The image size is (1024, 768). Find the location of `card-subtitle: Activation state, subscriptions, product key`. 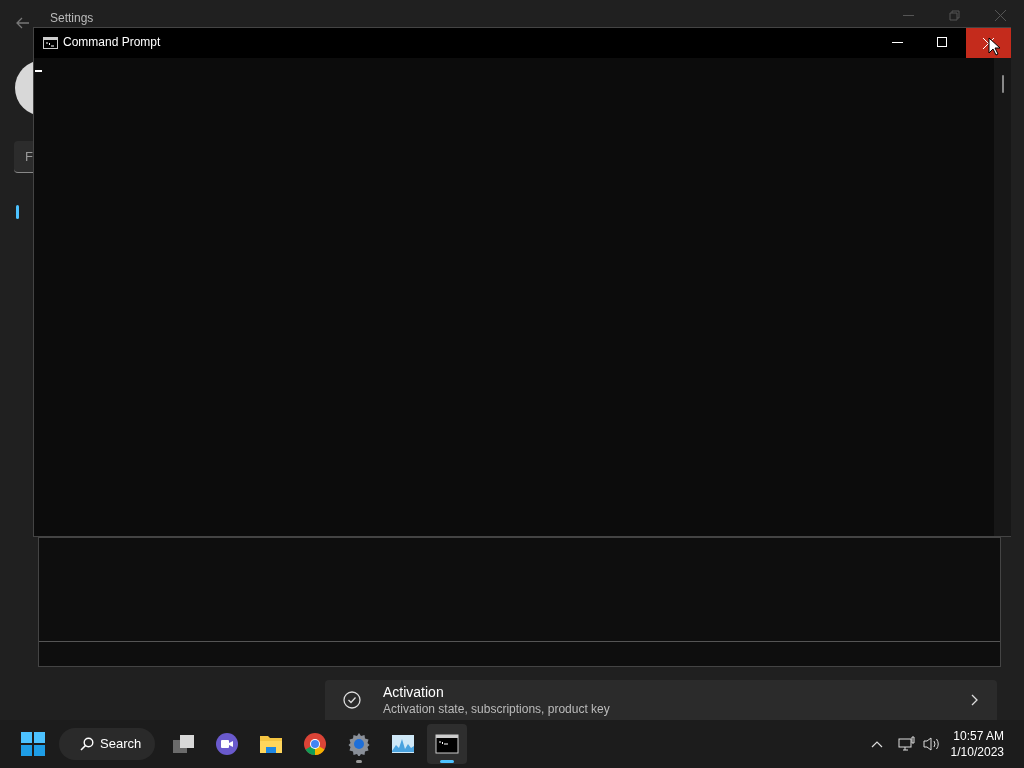

card-subtitle: Activation state, subscriptions, product key is located at coordinates (496, 709).